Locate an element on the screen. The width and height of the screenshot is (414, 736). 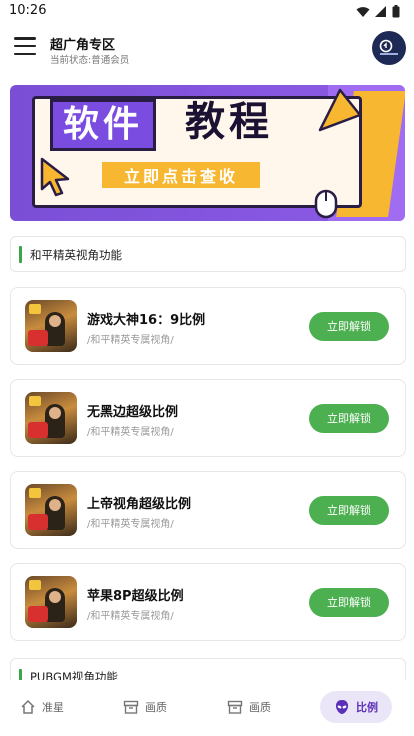
section-header: 和平精英视角功能 is located at coordinates (208, 254).